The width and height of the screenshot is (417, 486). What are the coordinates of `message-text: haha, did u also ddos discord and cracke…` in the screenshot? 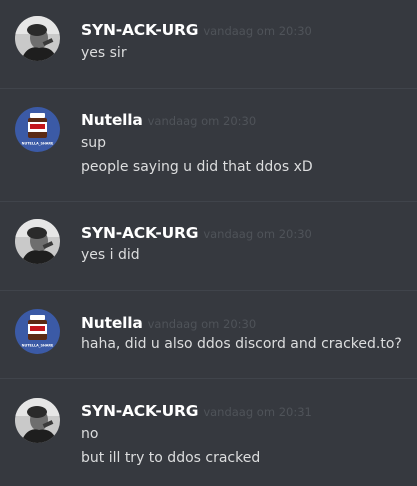 It's located at (241, 344).